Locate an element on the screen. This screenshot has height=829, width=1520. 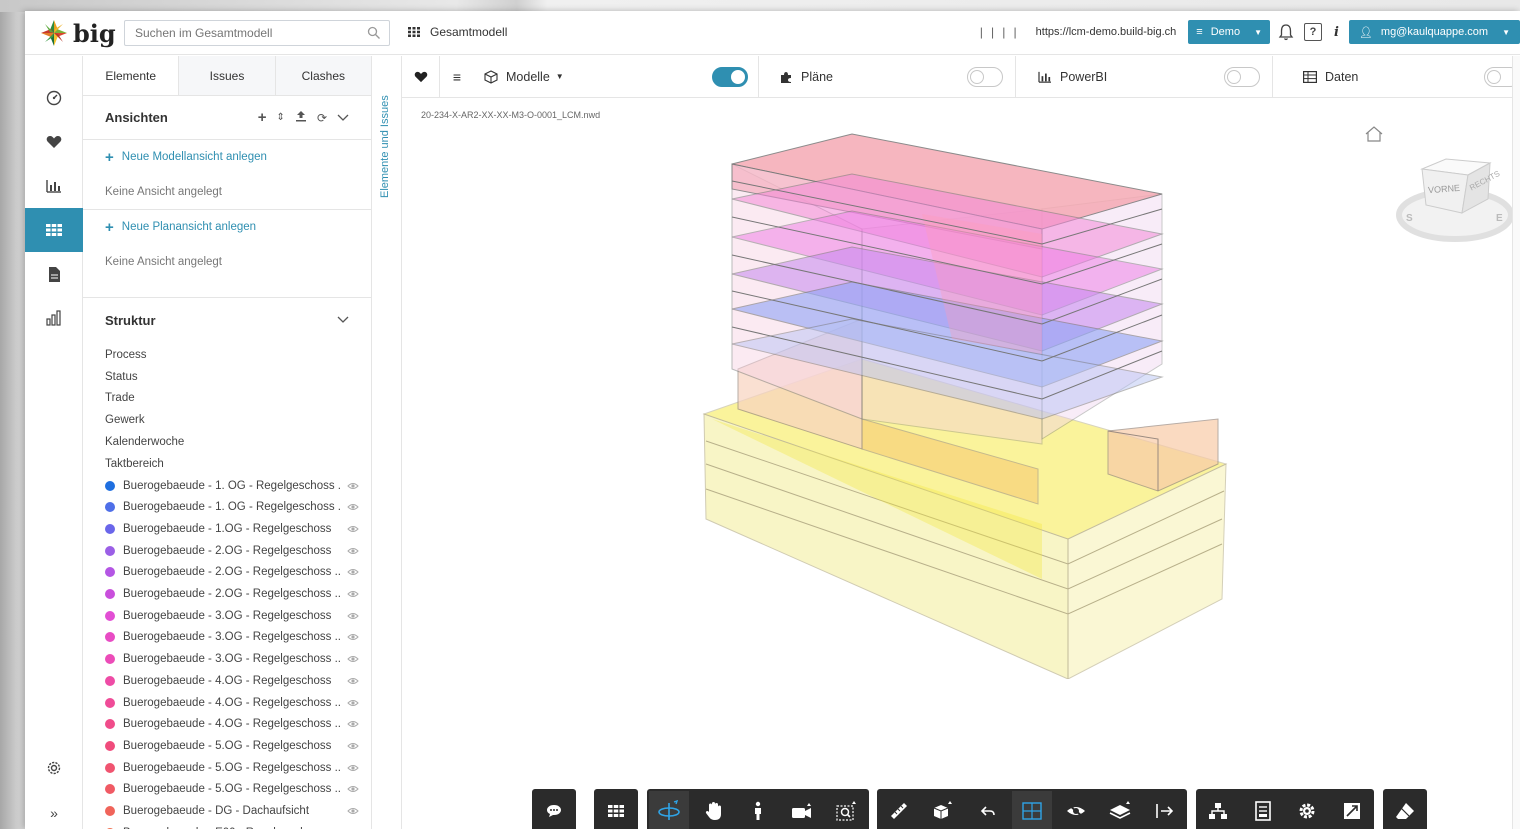
sort-icon: ⇕ is located at coordinates (281, 117).